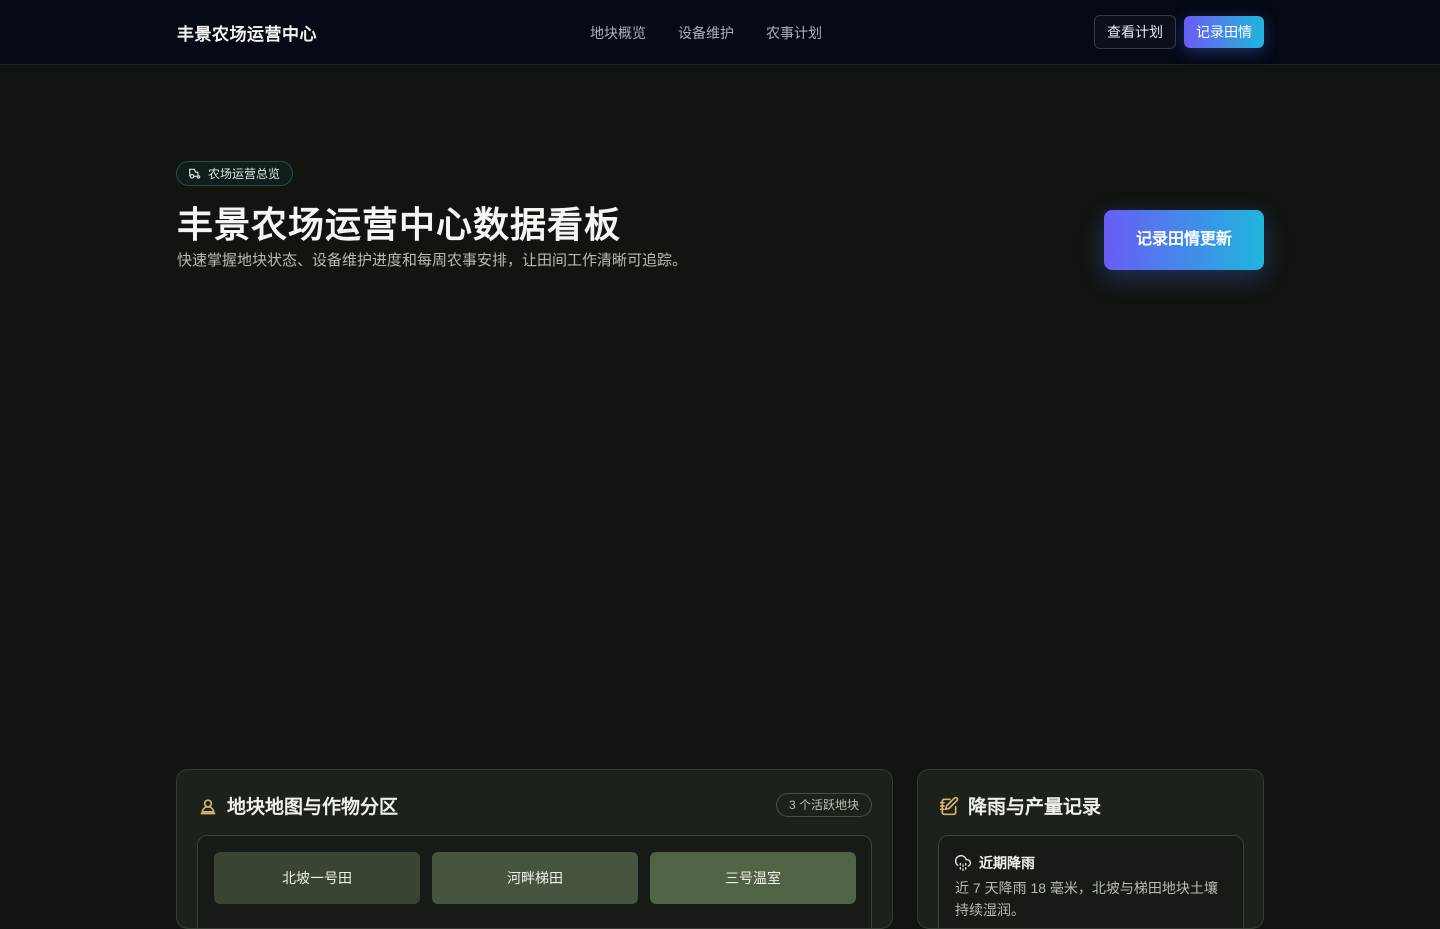 The width and height of the screenshot is (1440, 929). What do you see at coordinates (1184, 240) in the screenshot?
I see `record-field-update-button: 记录田情更新` at bounding box center [1184, 240].